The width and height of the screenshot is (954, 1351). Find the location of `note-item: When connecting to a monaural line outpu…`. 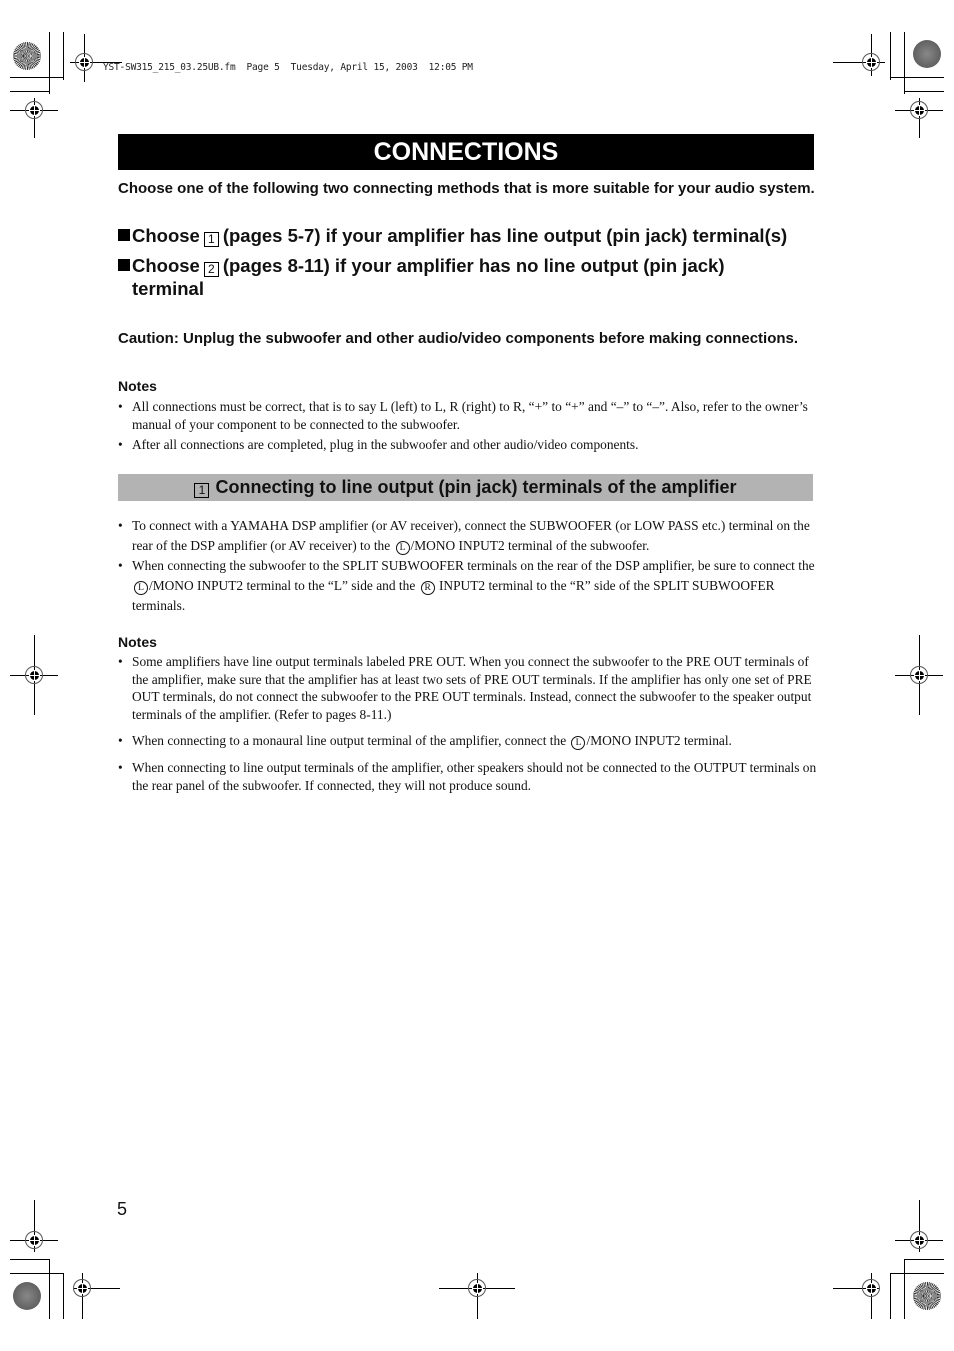

note-item: When connecting to a monaural line outpu… is located at coordinates (468, 741).